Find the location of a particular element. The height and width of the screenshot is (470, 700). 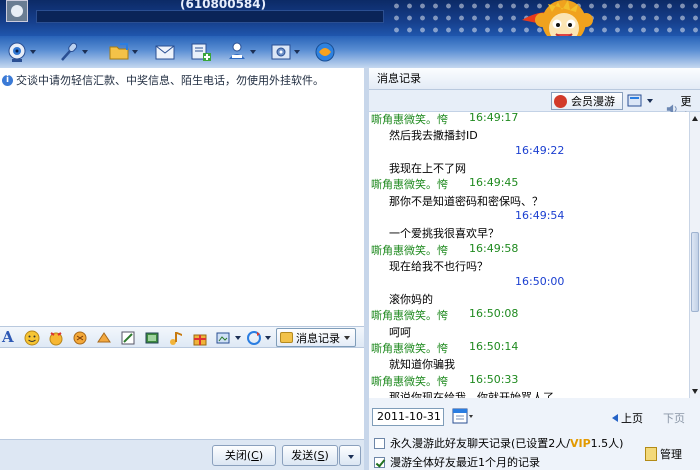

history-message-text: 就知道你骗我 is located at coordinates (529, 364).